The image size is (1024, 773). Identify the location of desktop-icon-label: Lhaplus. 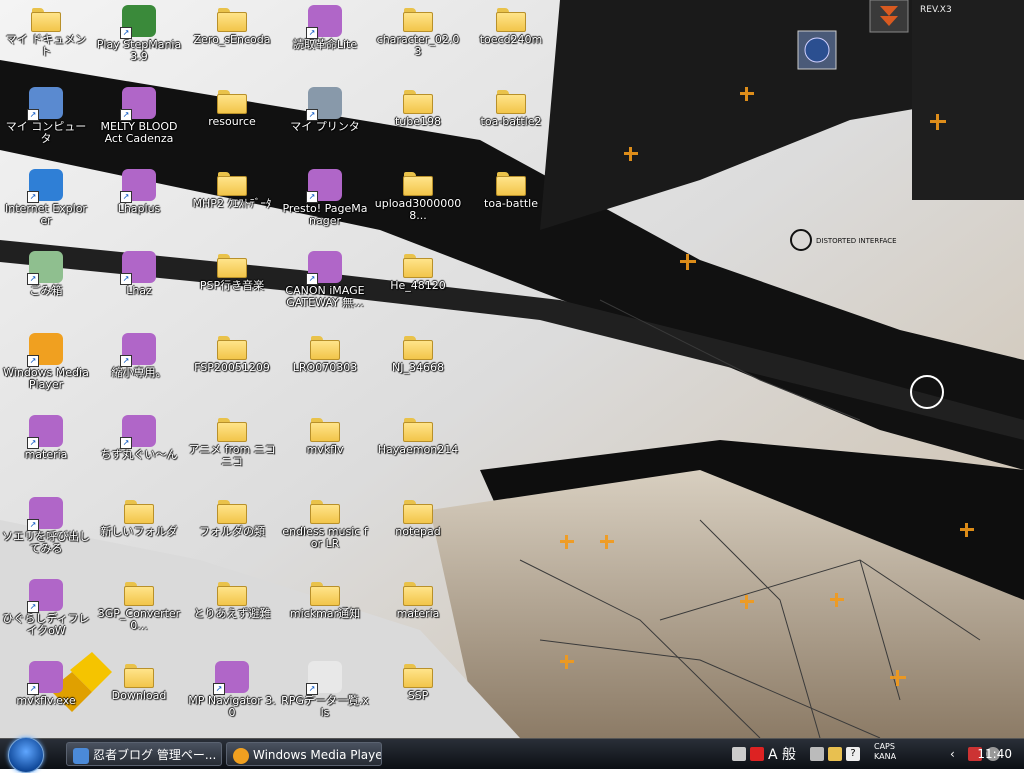
(139, 208).